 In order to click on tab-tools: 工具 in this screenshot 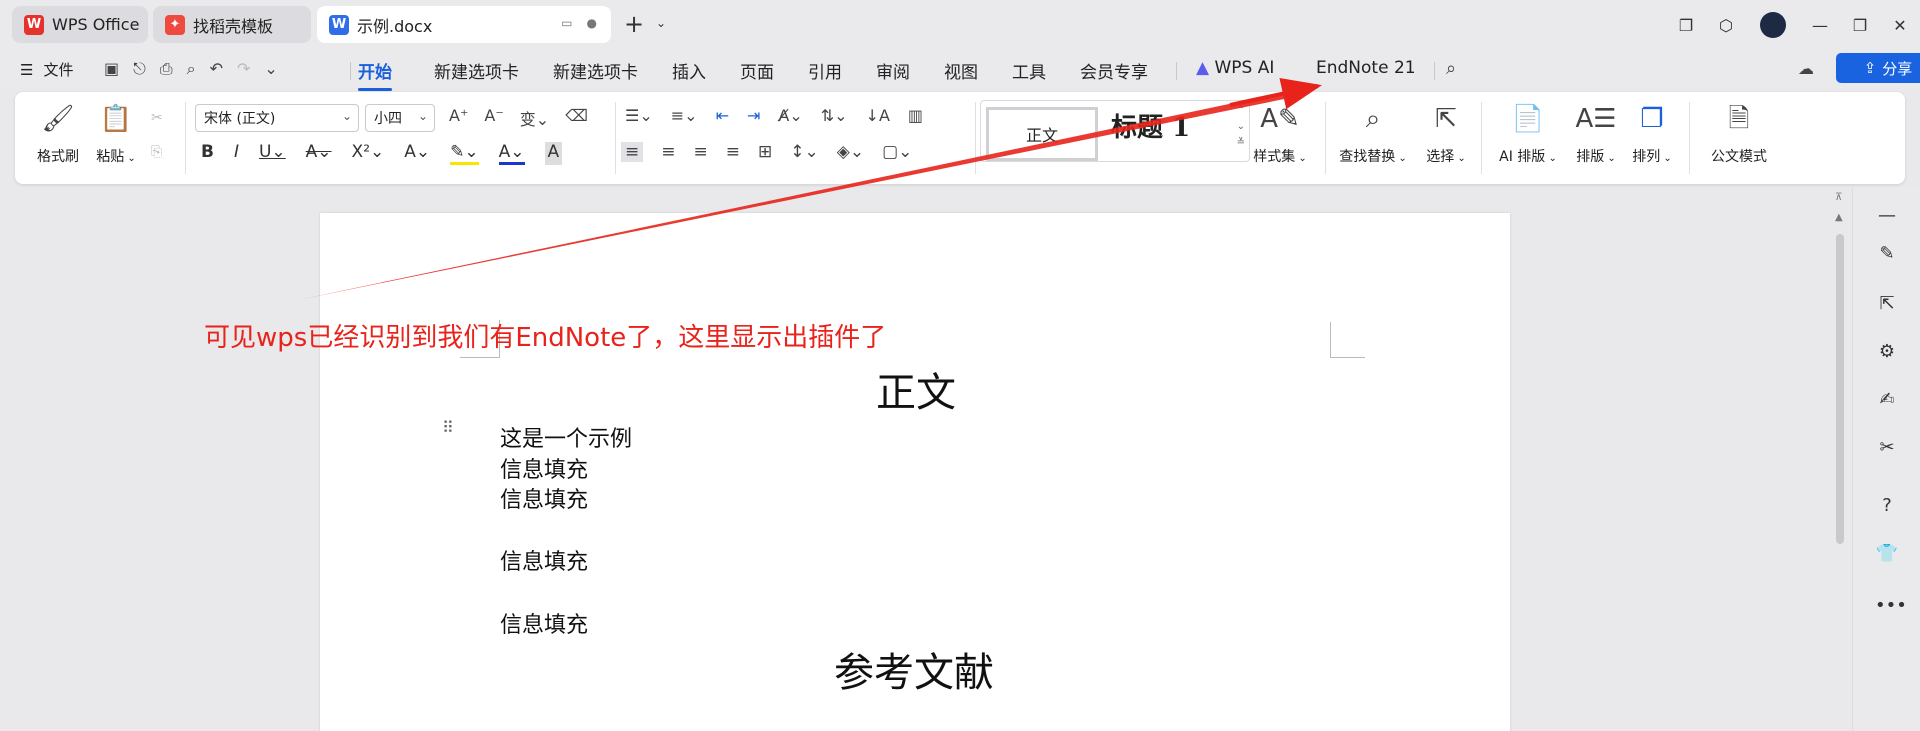, I will do `click(1029, 70)`.